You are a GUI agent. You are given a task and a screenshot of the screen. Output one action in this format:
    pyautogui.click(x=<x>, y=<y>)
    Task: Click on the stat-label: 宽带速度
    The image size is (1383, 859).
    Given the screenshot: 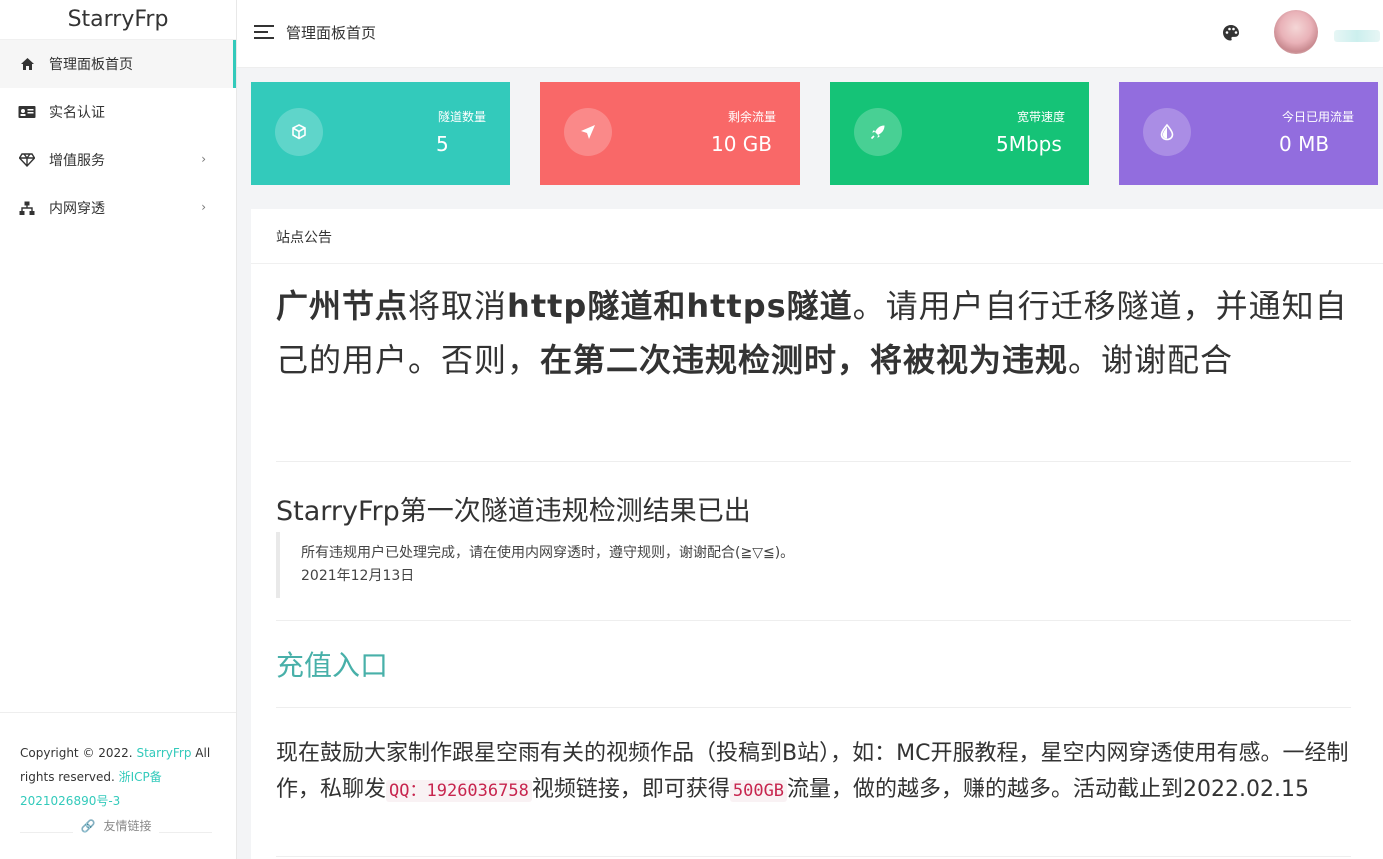 What is the action you would take?
    pyautogui.click(x=1040, y=117)
    